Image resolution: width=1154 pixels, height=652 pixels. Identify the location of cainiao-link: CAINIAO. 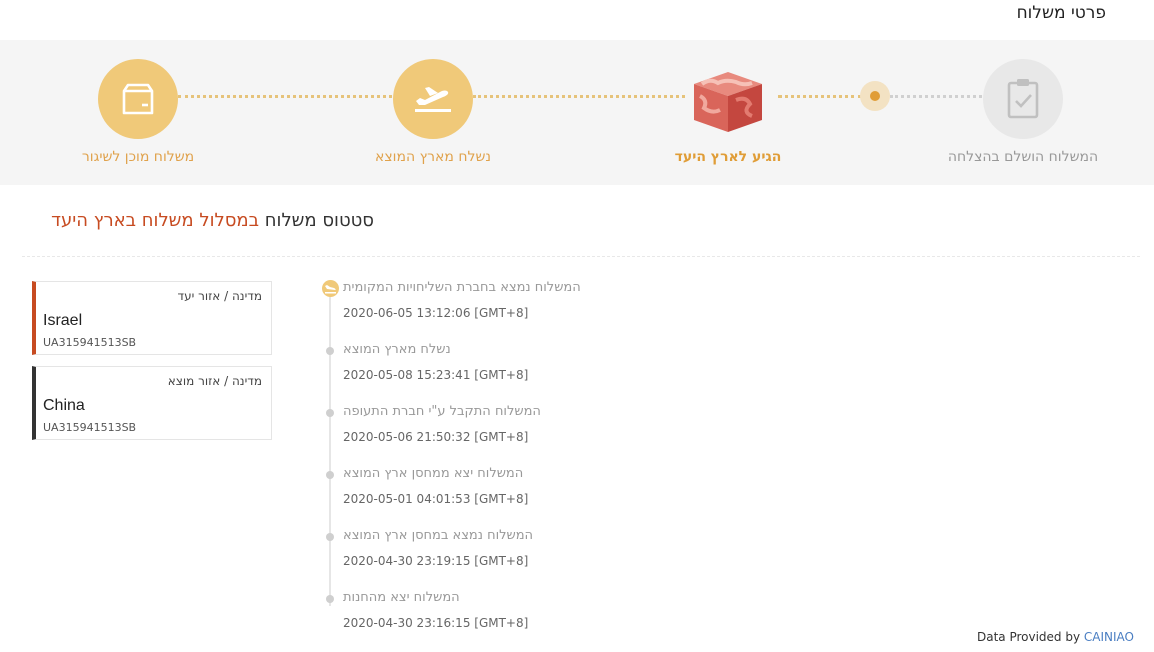
(1109, 637).